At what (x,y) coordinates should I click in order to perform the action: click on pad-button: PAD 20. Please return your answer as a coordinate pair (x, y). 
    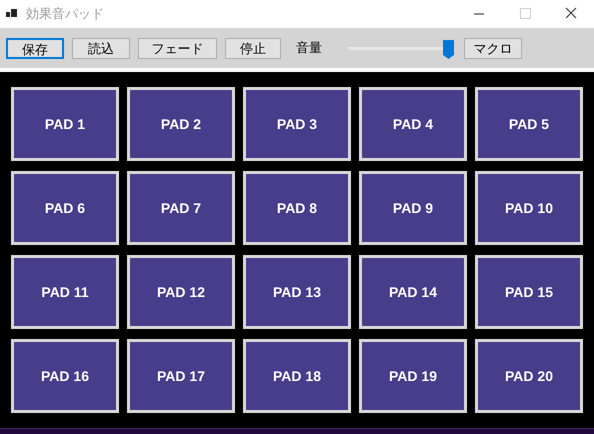
    Looking at the image, I should click on (529, 376).